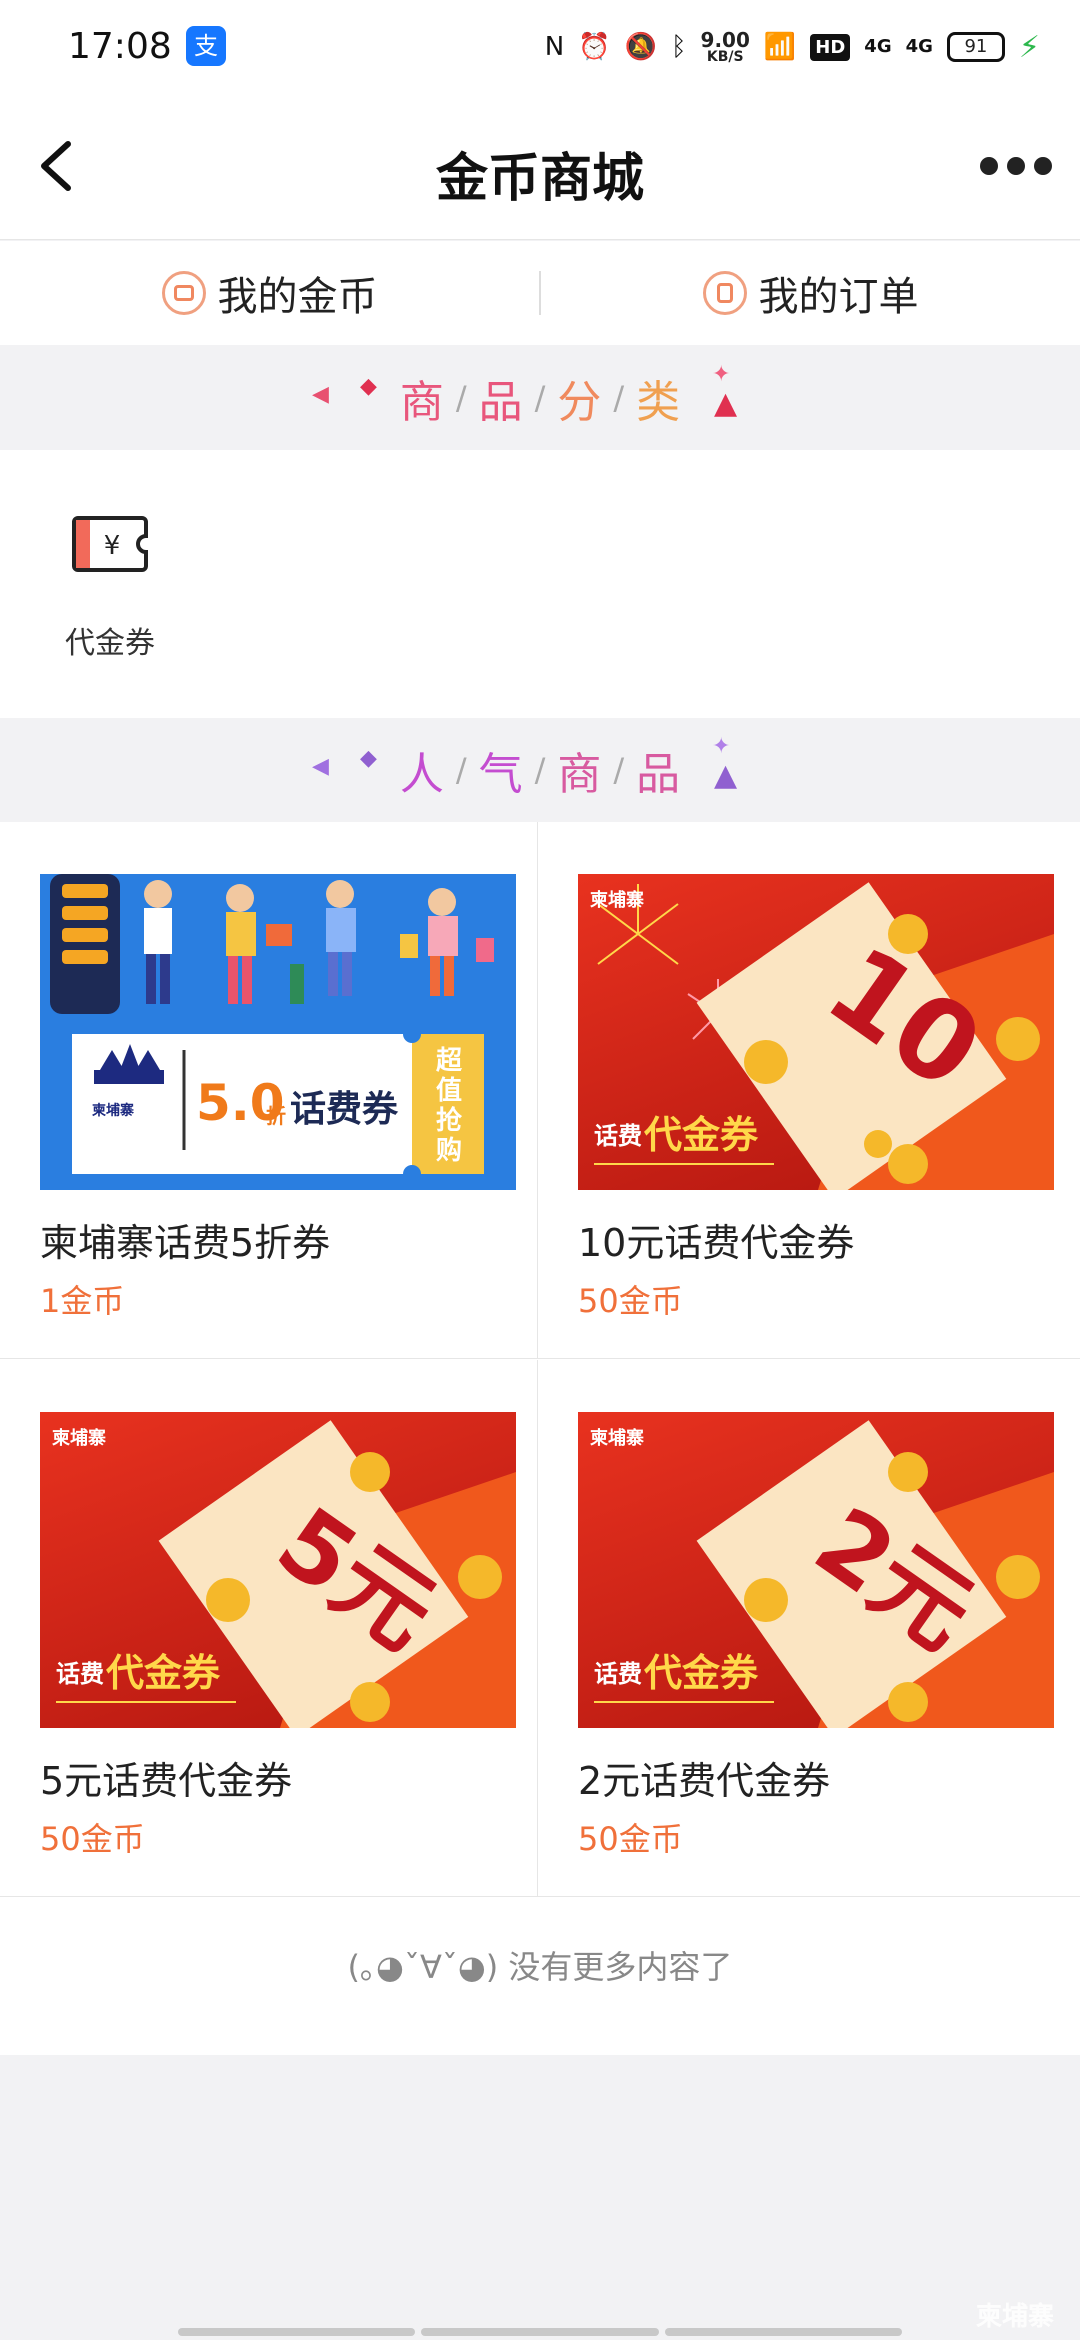  I want to click on my-coins-label: 我的金币, so click(297, 297).